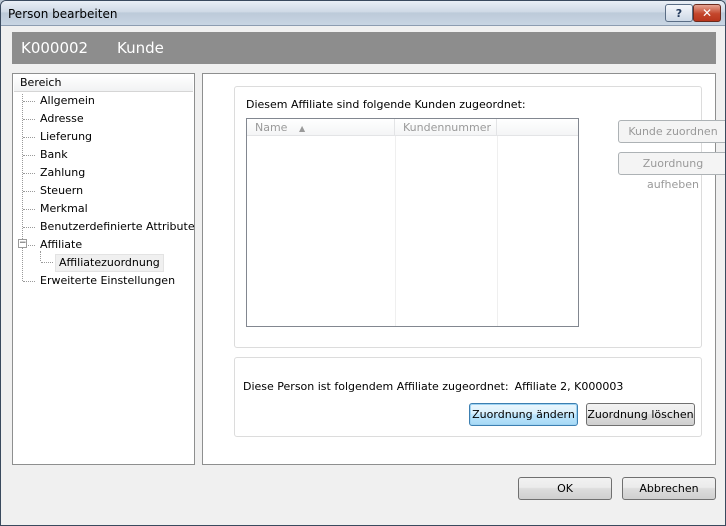 The width and height of the screenshot is (726, 526). Describe the element at coordinates (62, 118) in the screenshot. I see `tree-item-adresse: Adresse` at that location.